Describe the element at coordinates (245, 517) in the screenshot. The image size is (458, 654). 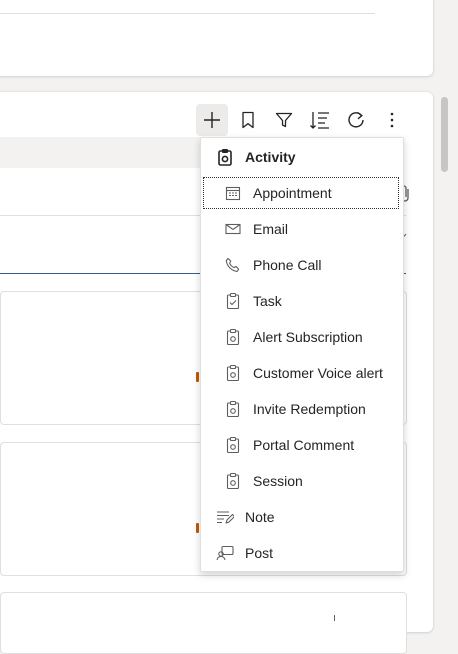
I see `menu-item-note: Note` at that location.